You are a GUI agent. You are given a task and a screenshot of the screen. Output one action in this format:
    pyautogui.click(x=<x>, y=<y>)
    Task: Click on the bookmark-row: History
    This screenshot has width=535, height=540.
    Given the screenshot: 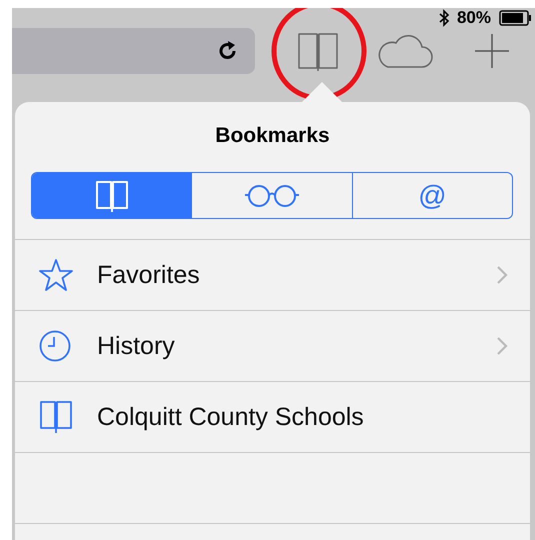 What is the action you would take?
    pyautogui.click(x=272, y=346)
    